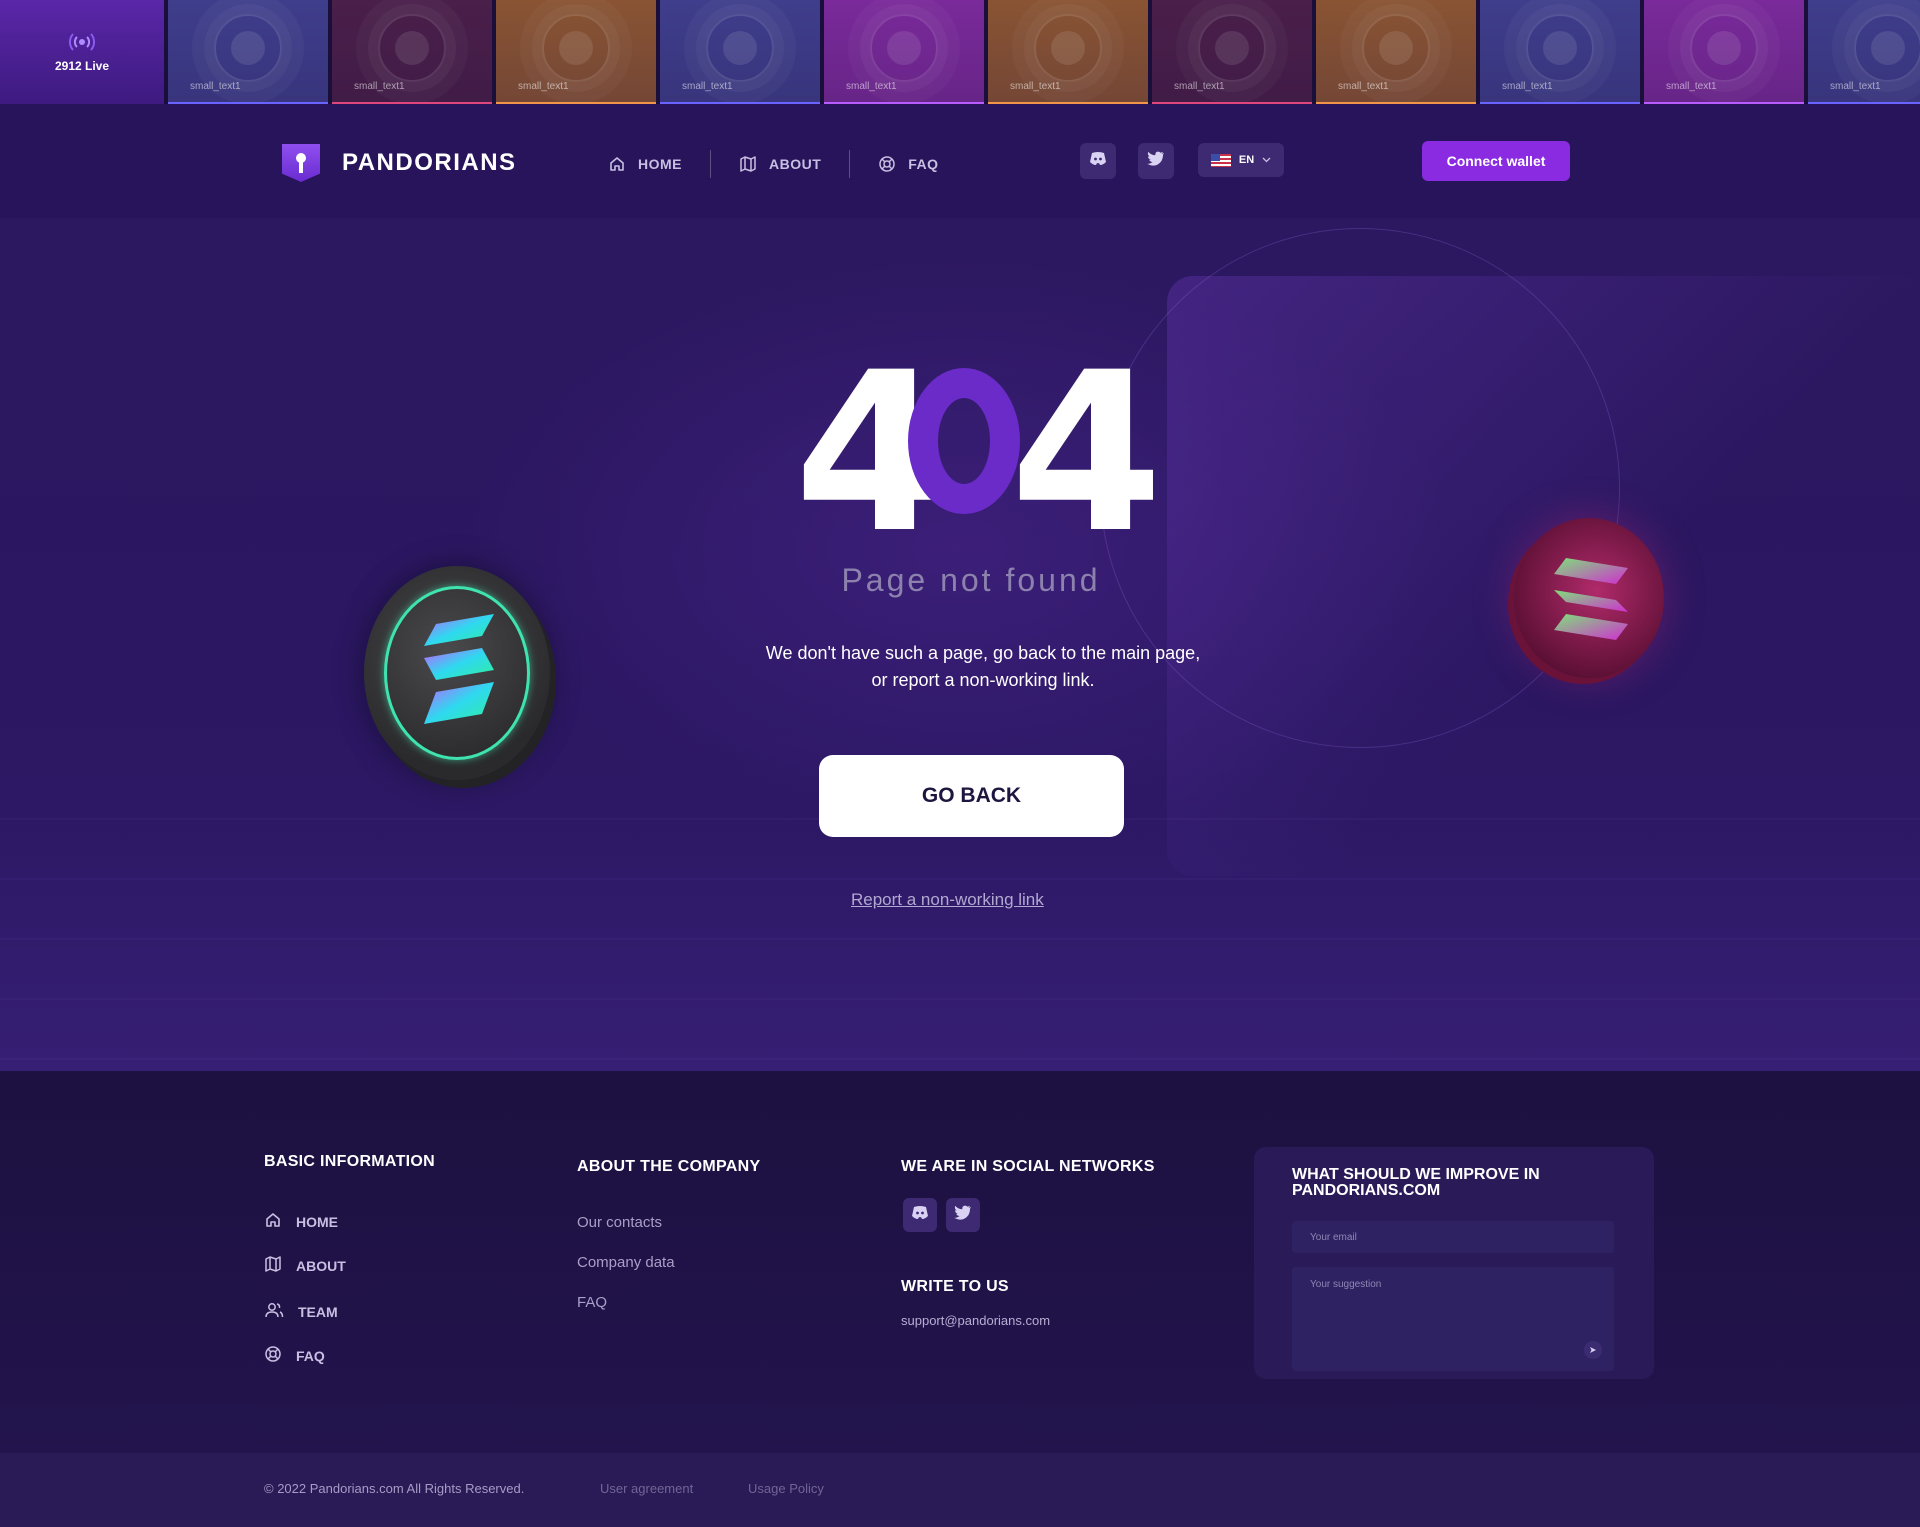 This screenshot has height=1527, width=1920. I want to click on solana-coin-right-icon, so click(1589, 598).